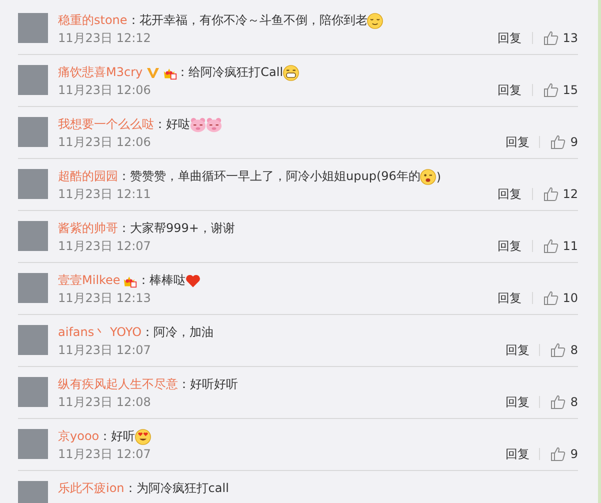  What do you see at coordinates (570, 246) in the screenshot?
I see `like-count: 11` at bounding box center [570, 246].